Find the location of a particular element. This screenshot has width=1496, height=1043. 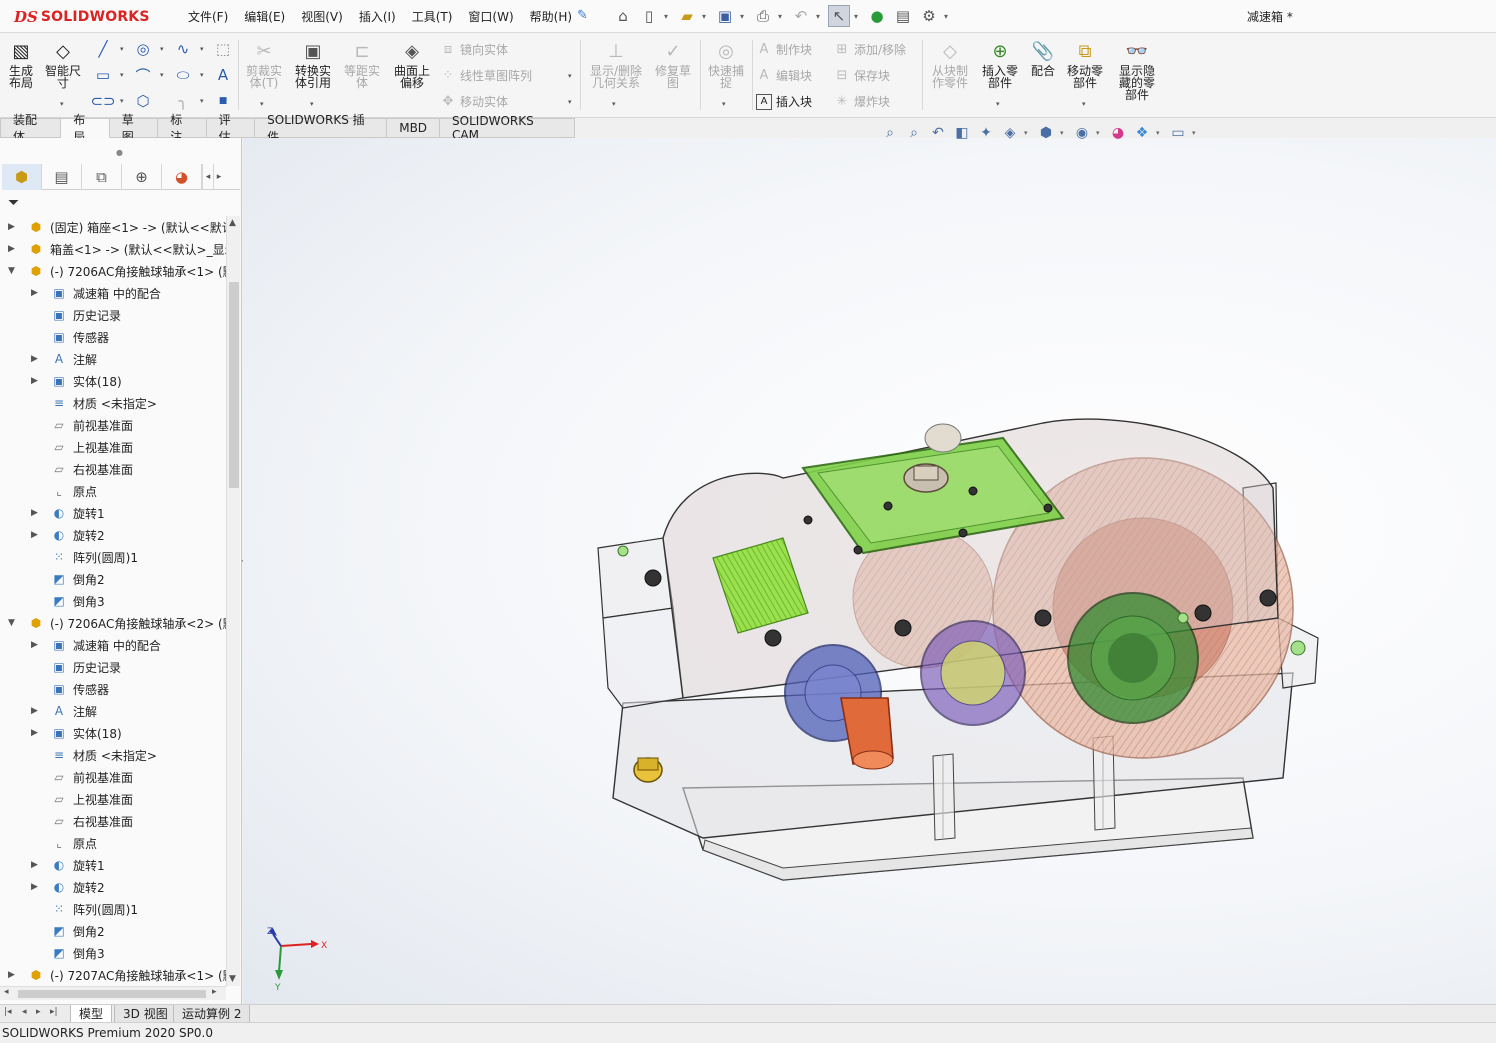

tab-sketch: 草图 is located at coordinates (134, 128).